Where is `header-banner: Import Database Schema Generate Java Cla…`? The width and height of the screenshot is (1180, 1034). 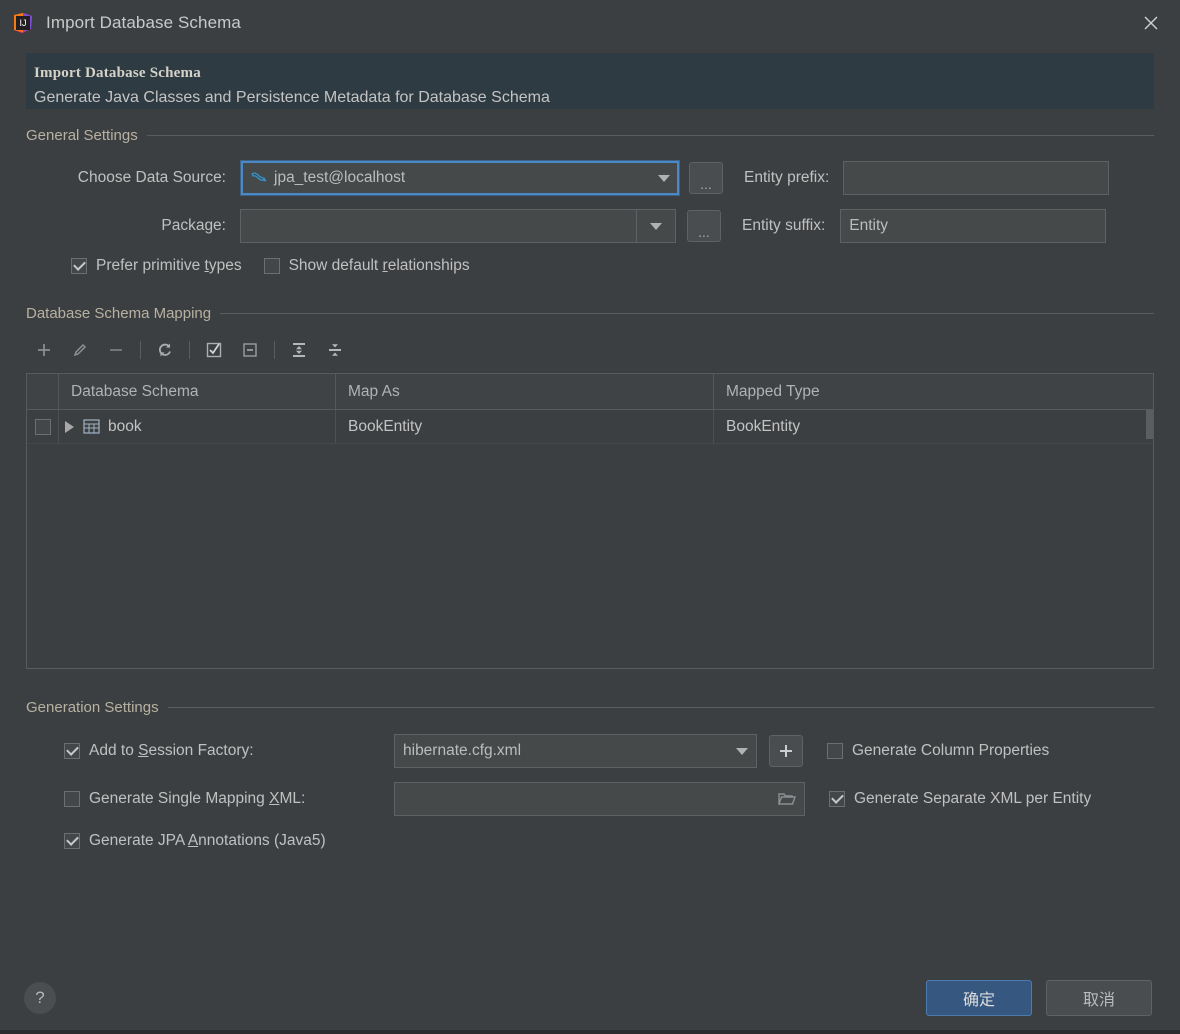
header-banner: Import Database Schema Generate Java Cla… is located at coordinates (590, 81).